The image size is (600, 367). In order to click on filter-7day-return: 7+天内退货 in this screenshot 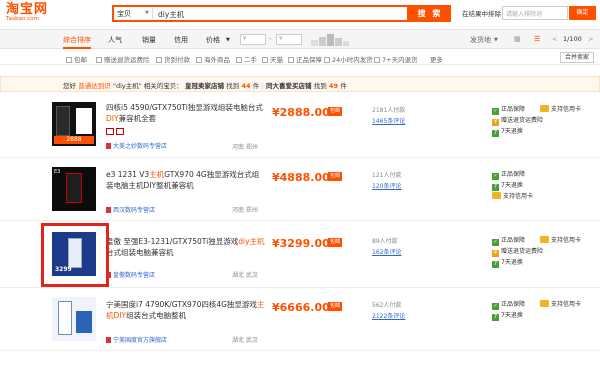, I will do `click(396, 59)`.